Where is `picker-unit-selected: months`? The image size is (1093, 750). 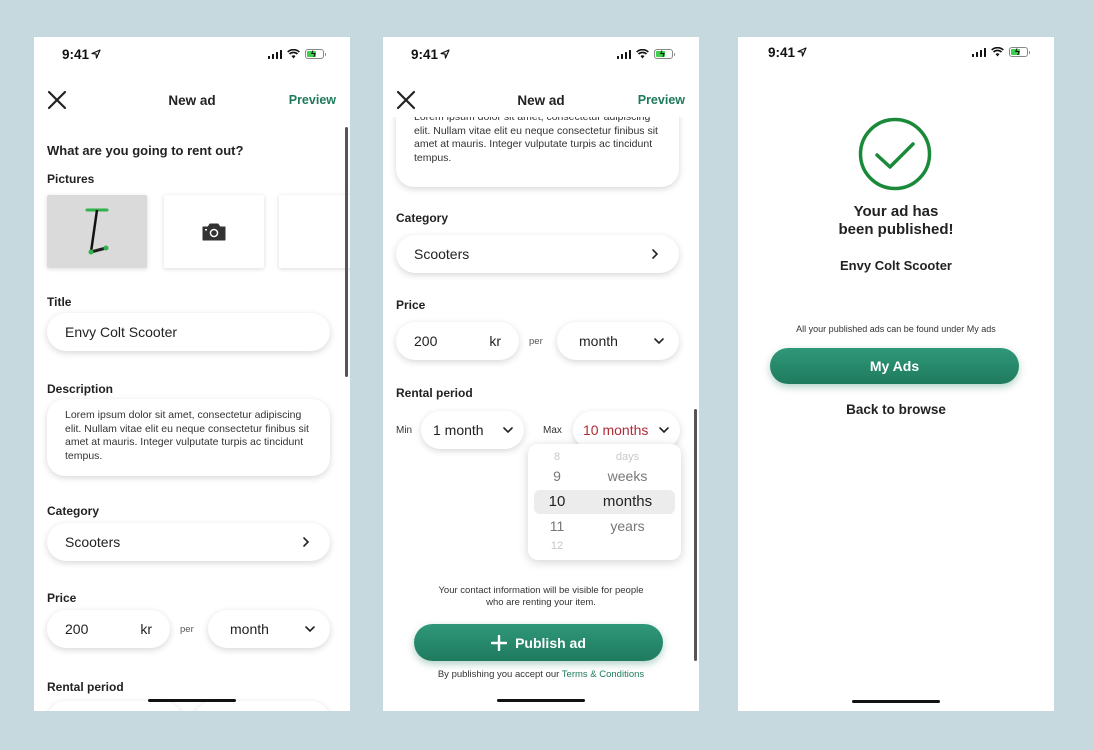 picker-unit-selected: months is located at coordinates (633, 501).